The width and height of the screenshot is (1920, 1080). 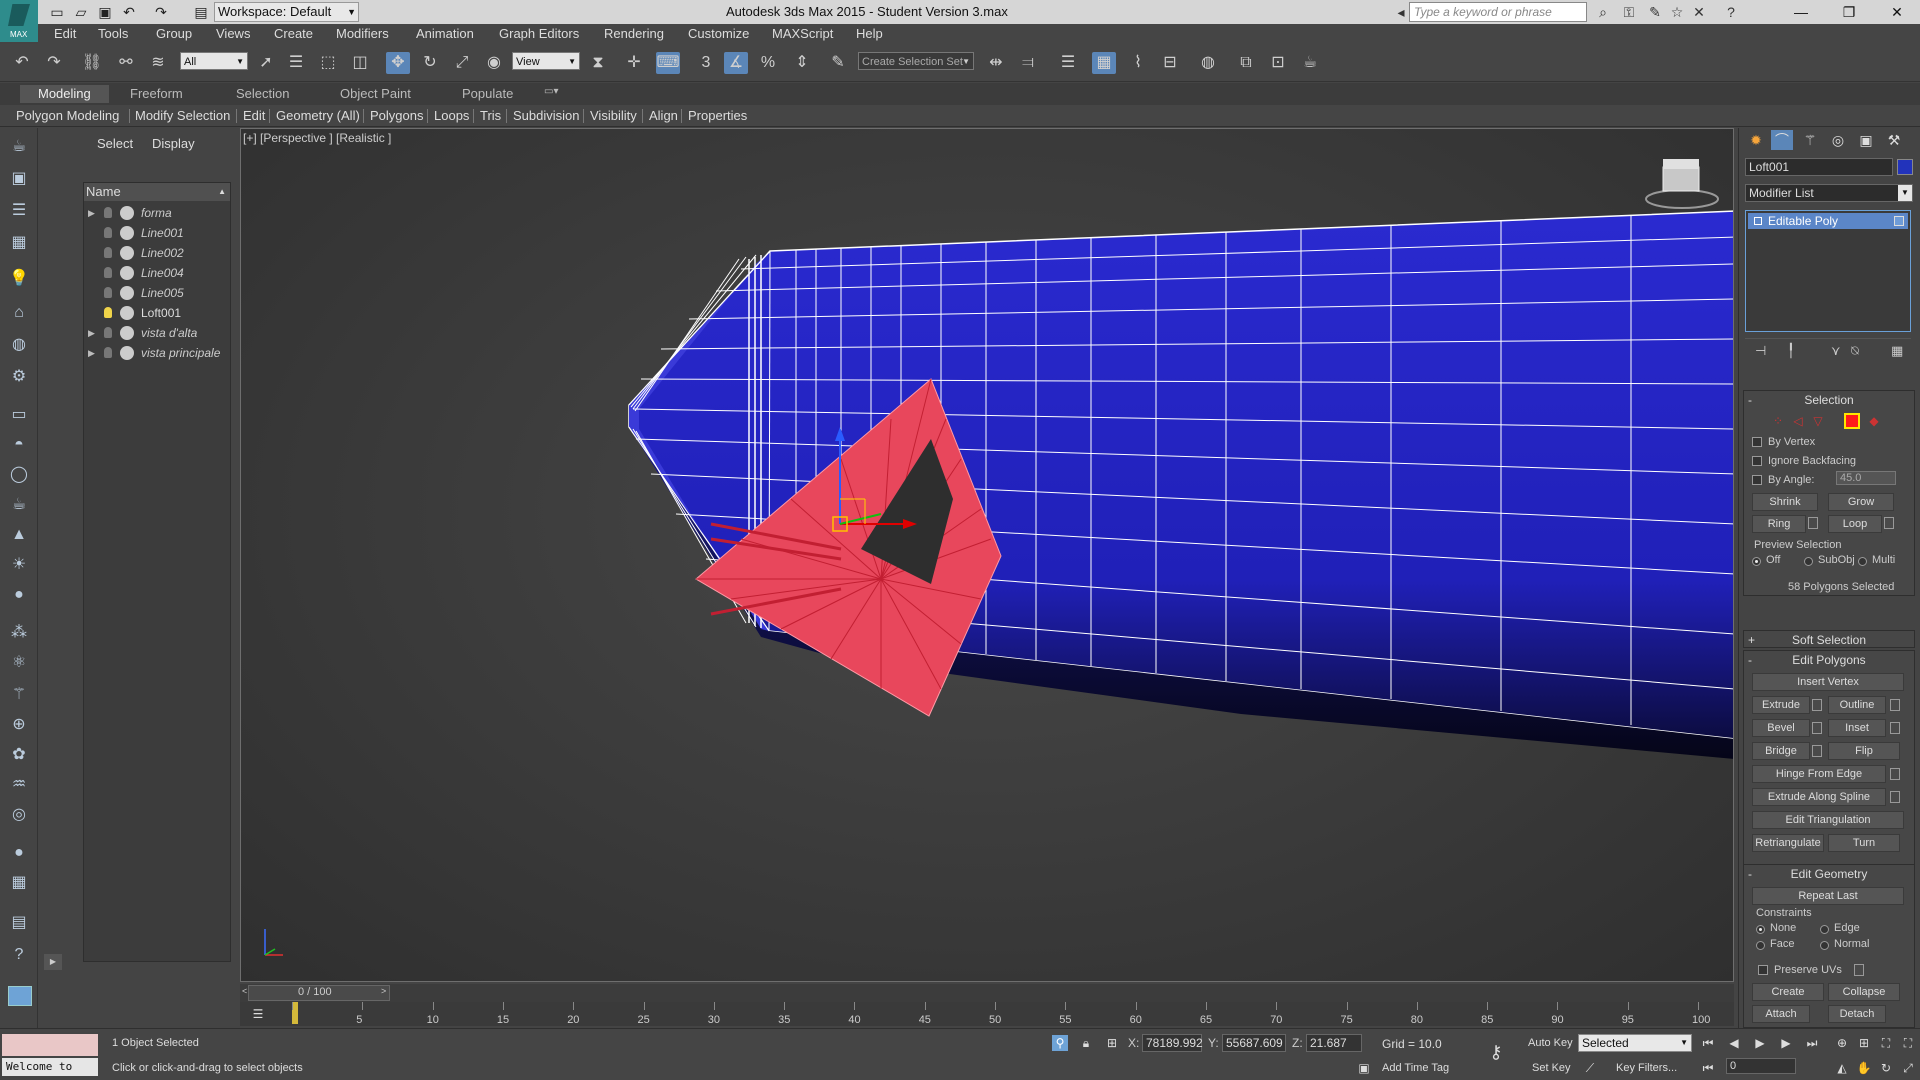 I want to click on list-item: Line004, so click(x=157, y=273).